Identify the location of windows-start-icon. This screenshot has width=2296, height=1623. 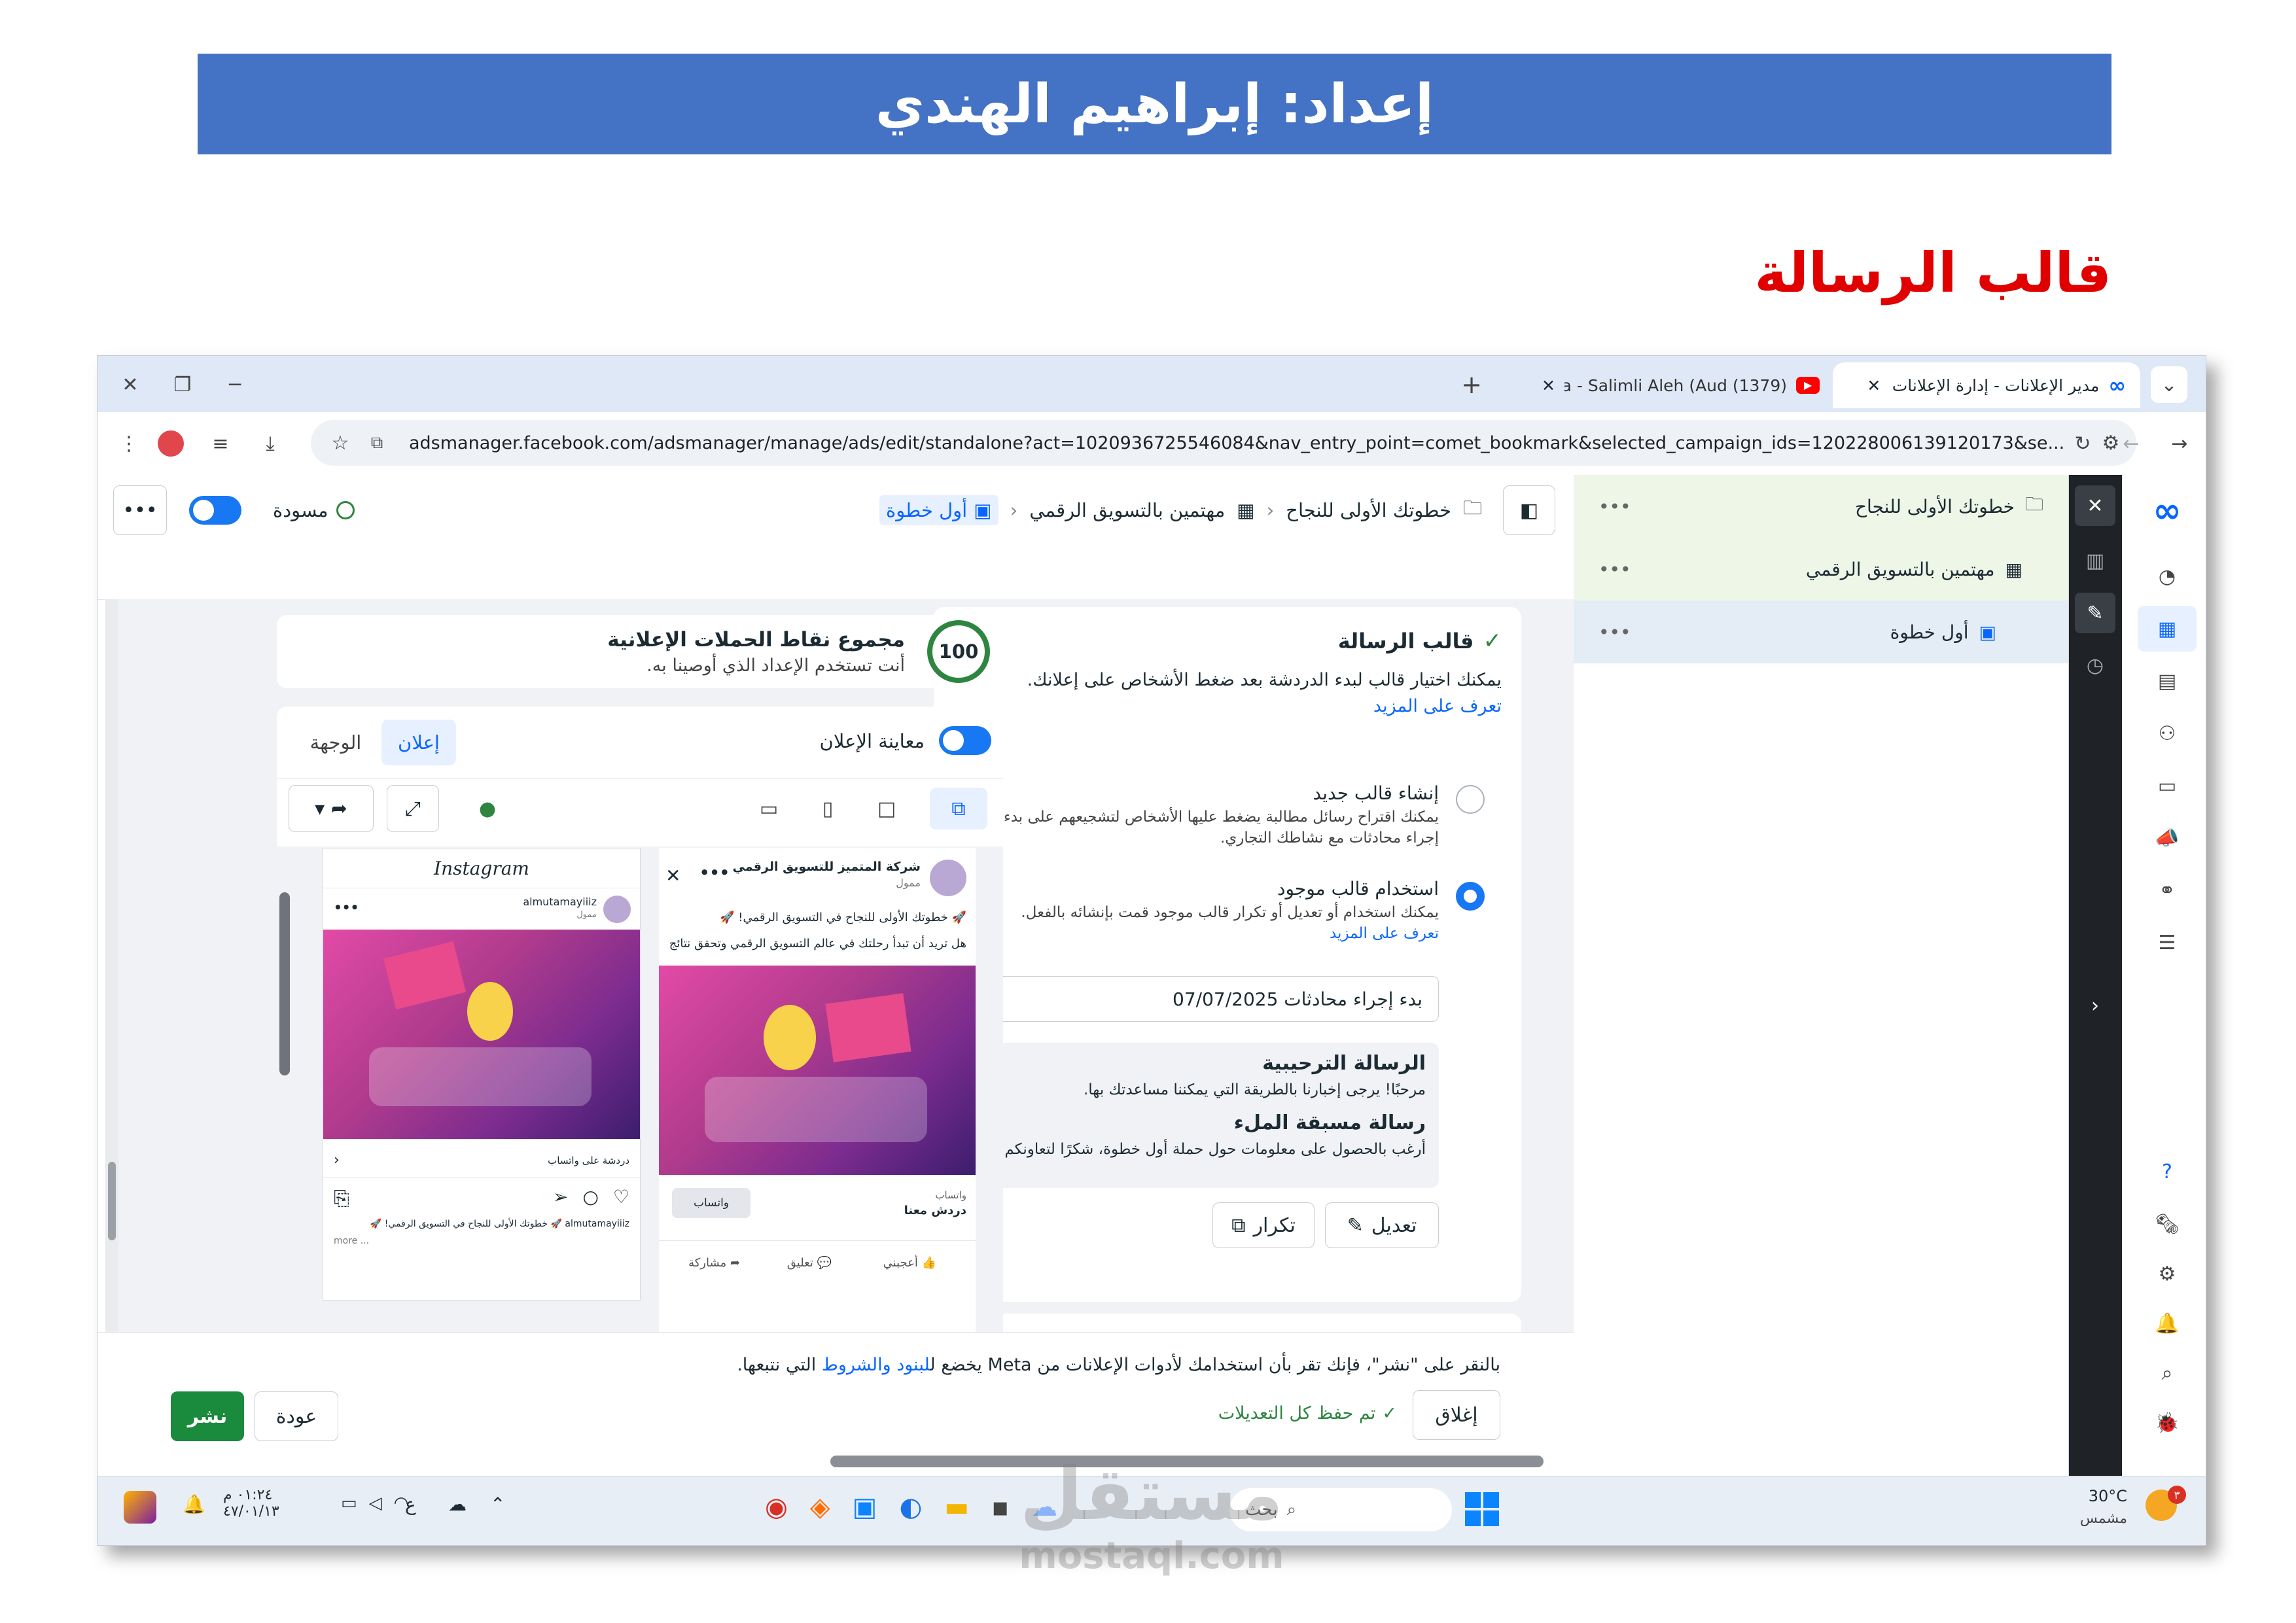
(1482, 1509).